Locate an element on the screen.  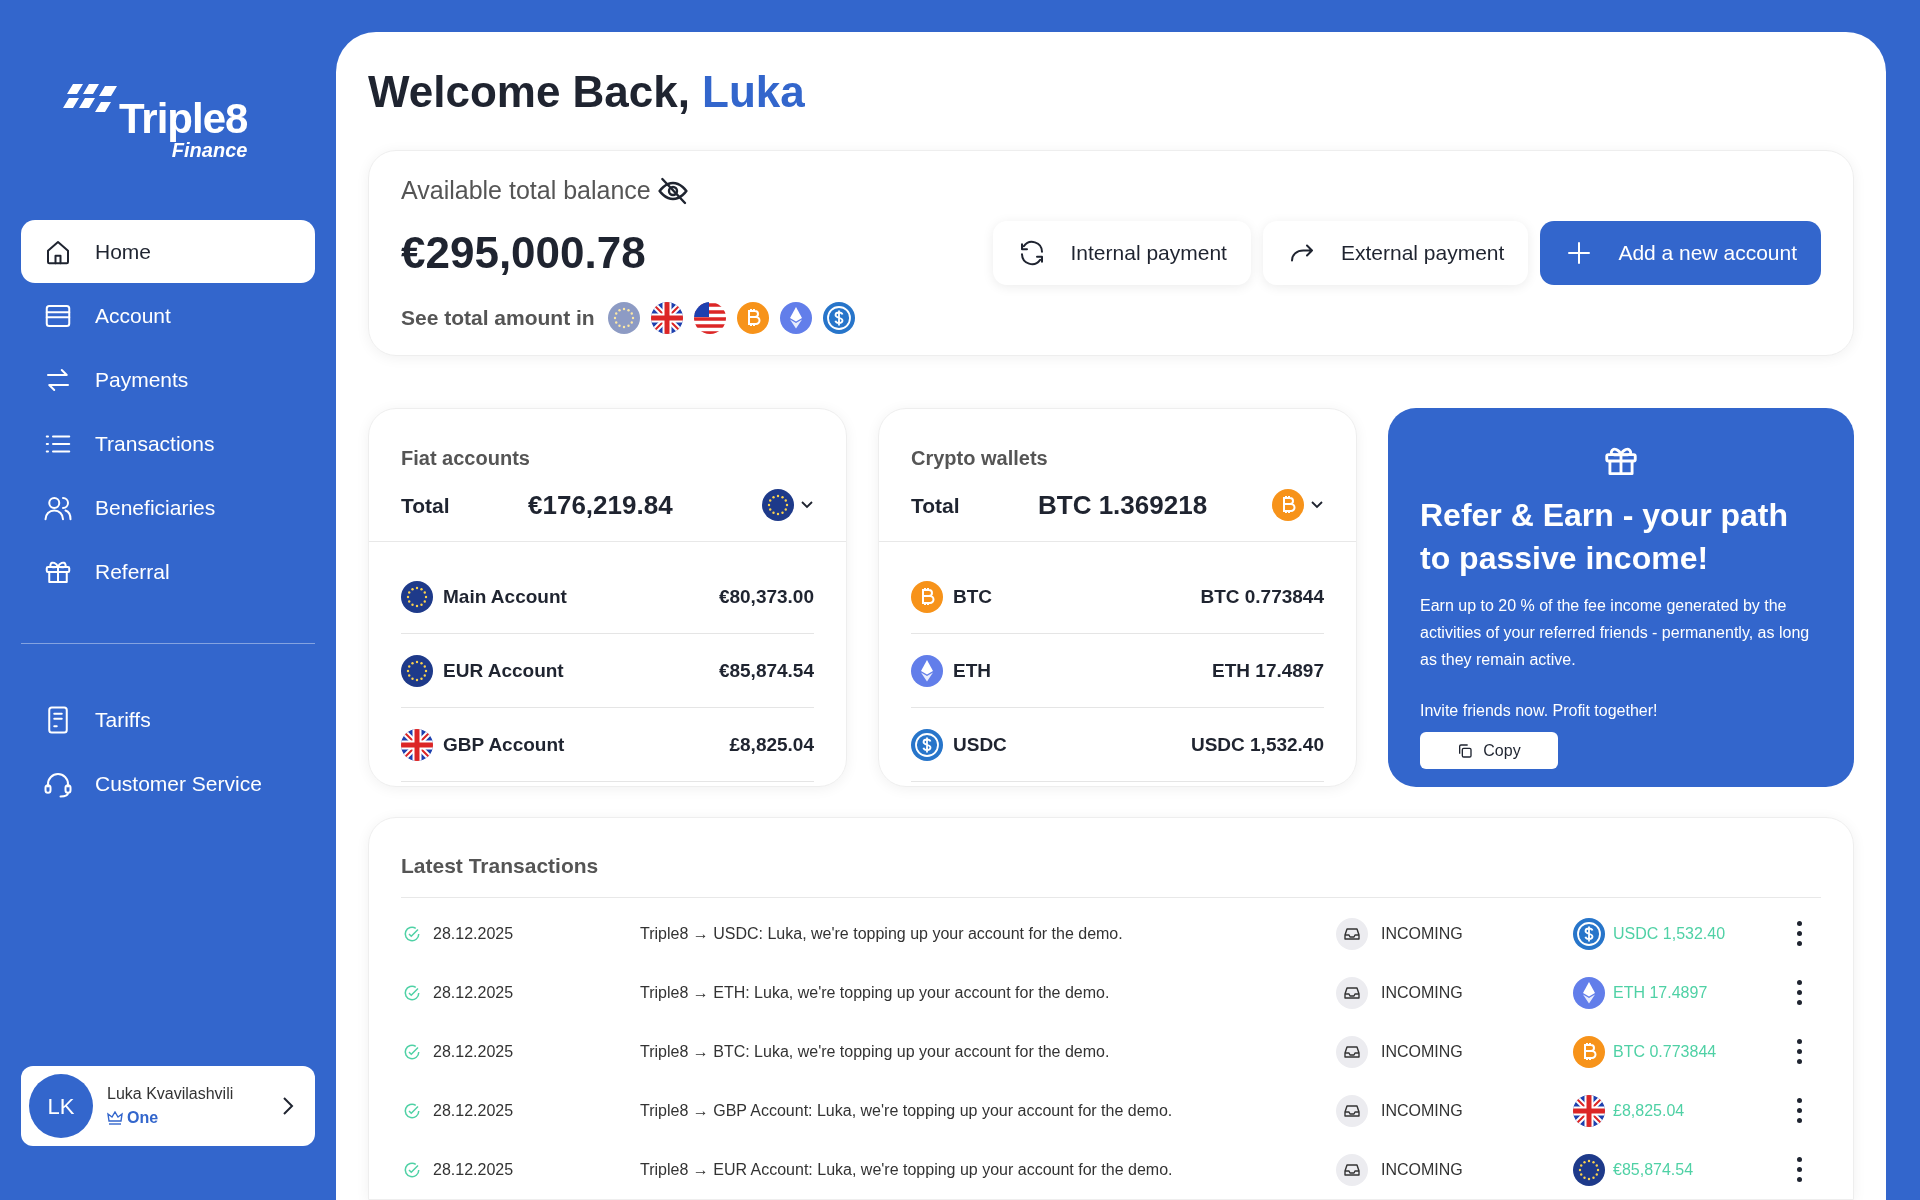
account-balance: ETH 17.4897 is located at coordinates (1268, 670).